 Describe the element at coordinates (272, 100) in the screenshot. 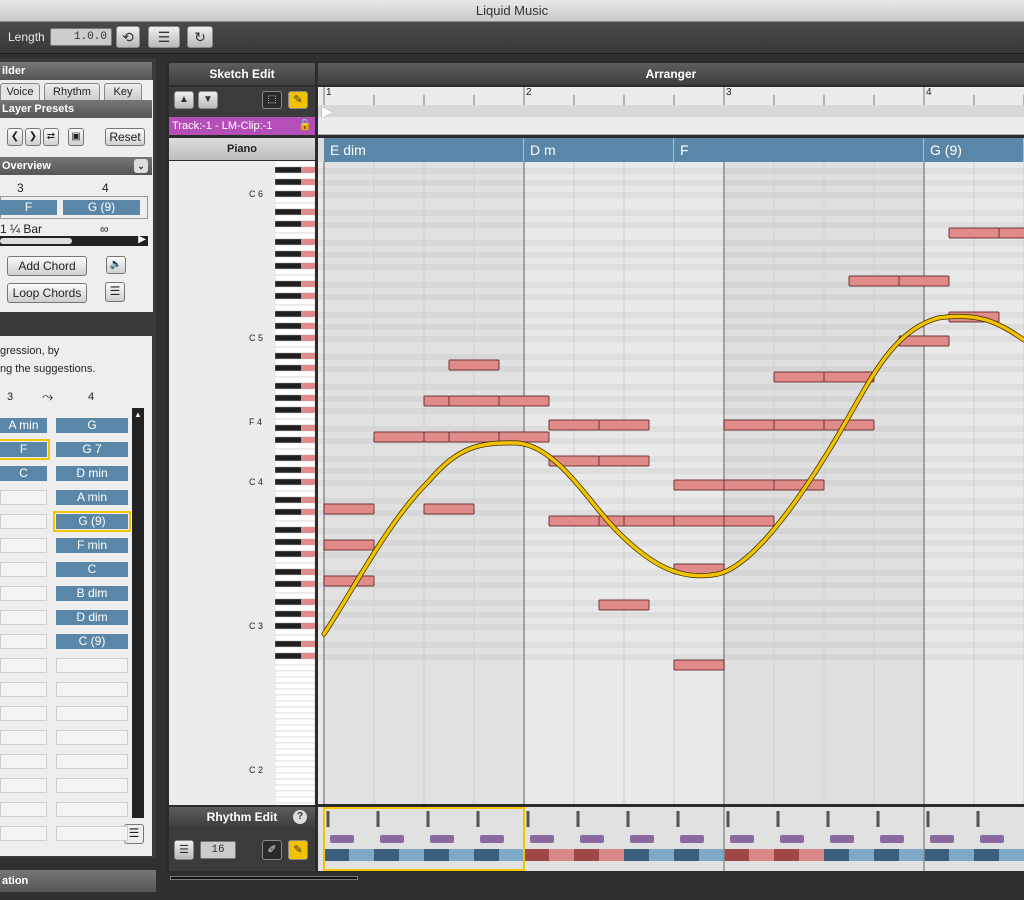

I see `select-icon: ⬚` at that location.